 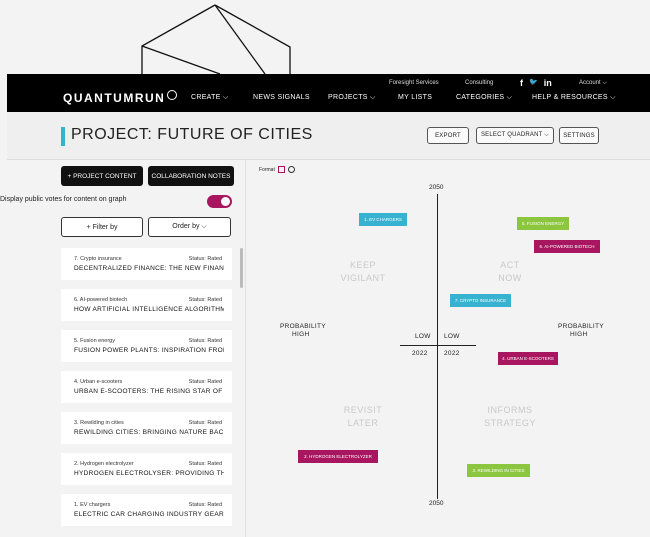 What do you see at coordinates (101, 300) in the screenshot?
I see `card-category: 6. AI-powered biotech` at bounding box center [101, 300].